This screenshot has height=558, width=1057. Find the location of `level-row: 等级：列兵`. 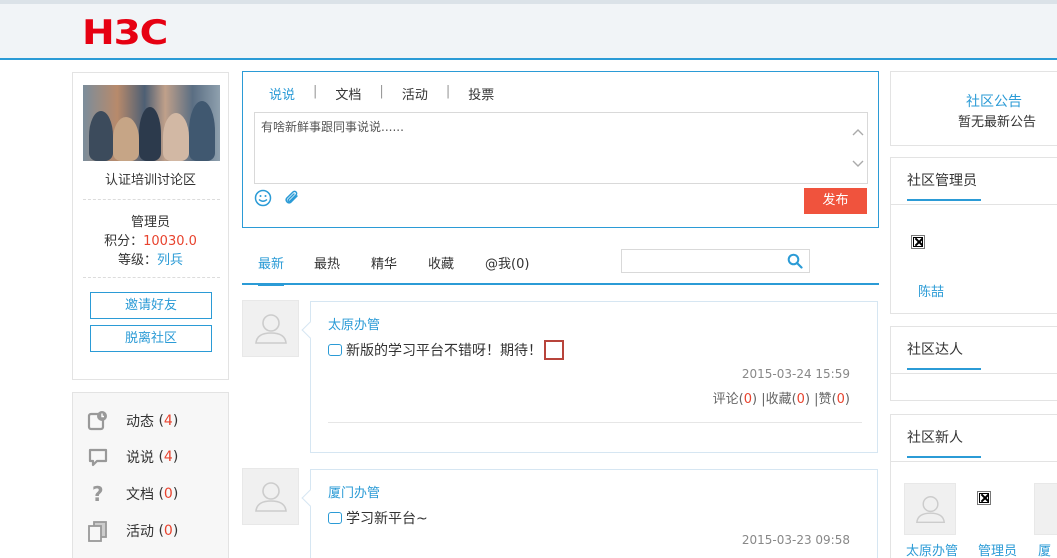

level-row: 等级：列兵 is located at coordinates (150, 258).